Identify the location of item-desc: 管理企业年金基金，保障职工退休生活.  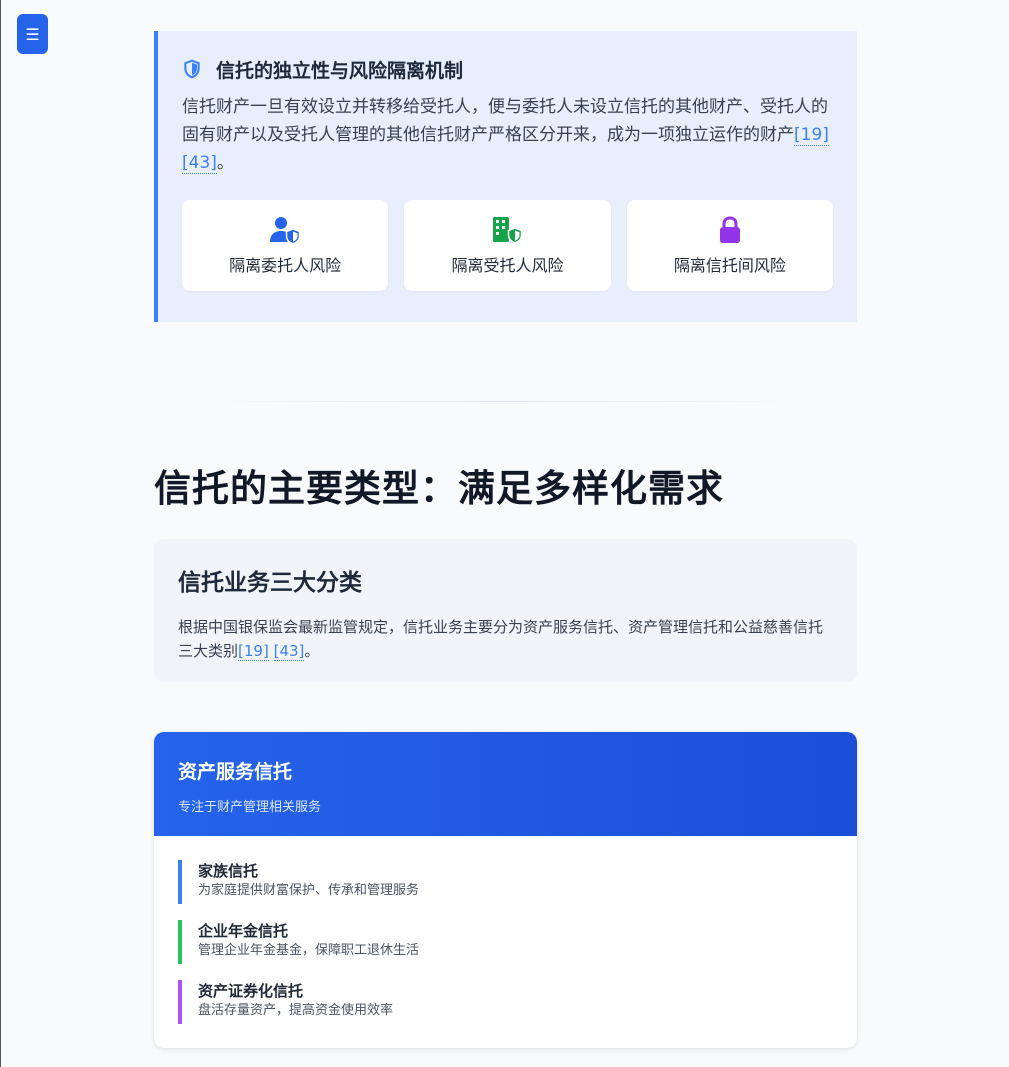
(309, 950).